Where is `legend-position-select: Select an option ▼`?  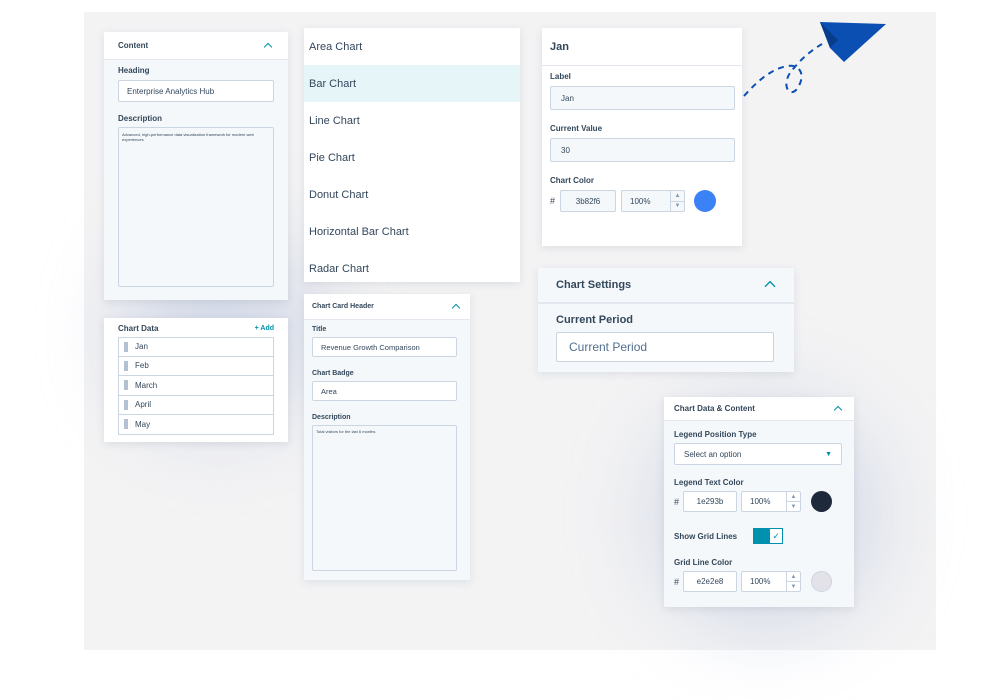 legend-position-select: Select an option ▼ is located at coordinates (758, 454).